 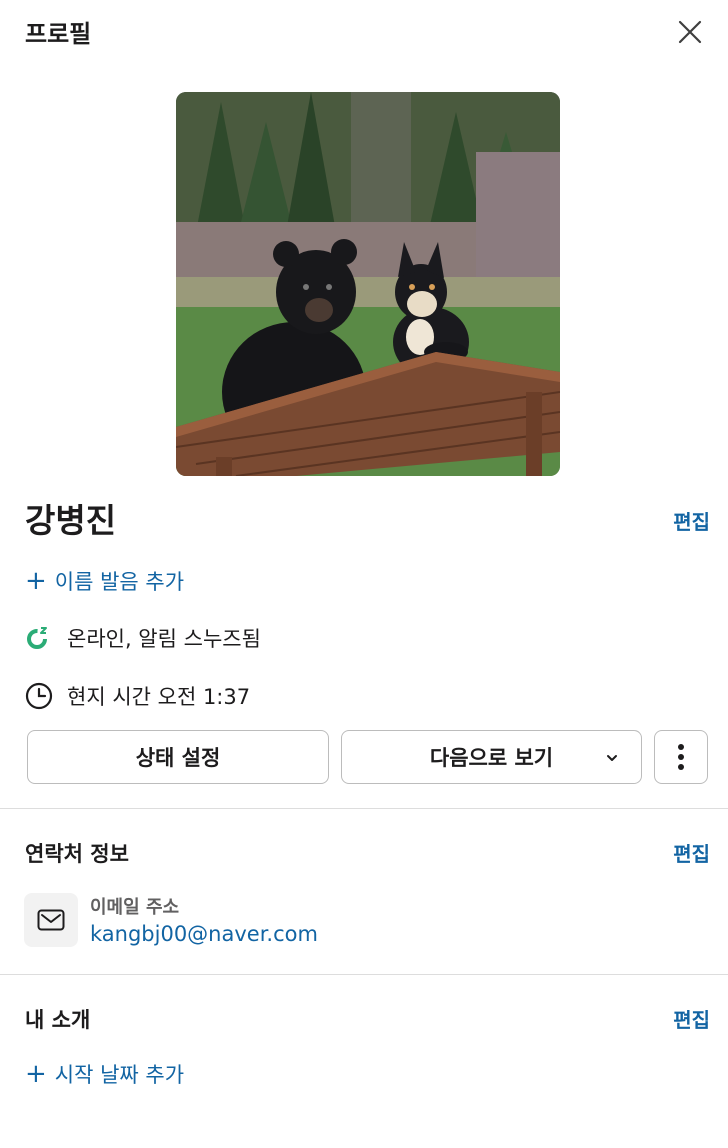 I want to click on about-section-title: 내 소개, so click(x=58, y=1020).